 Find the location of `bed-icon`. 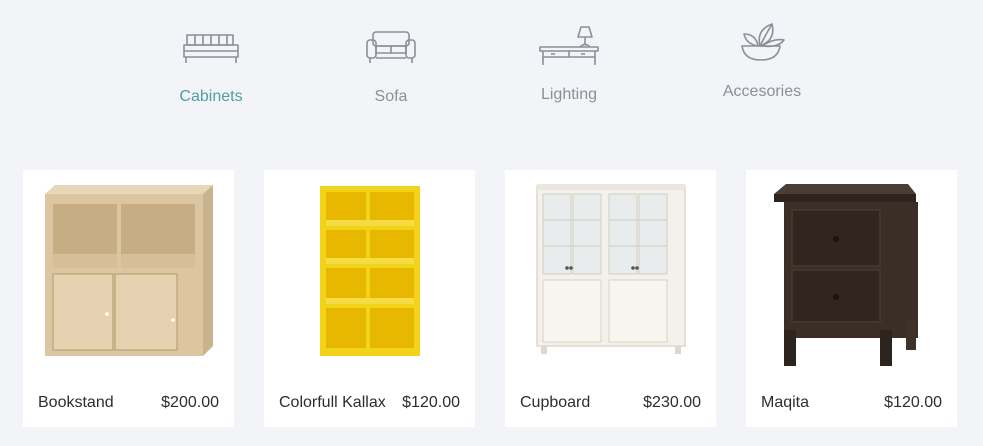

bed-icon is located at coordinates (211, 48).